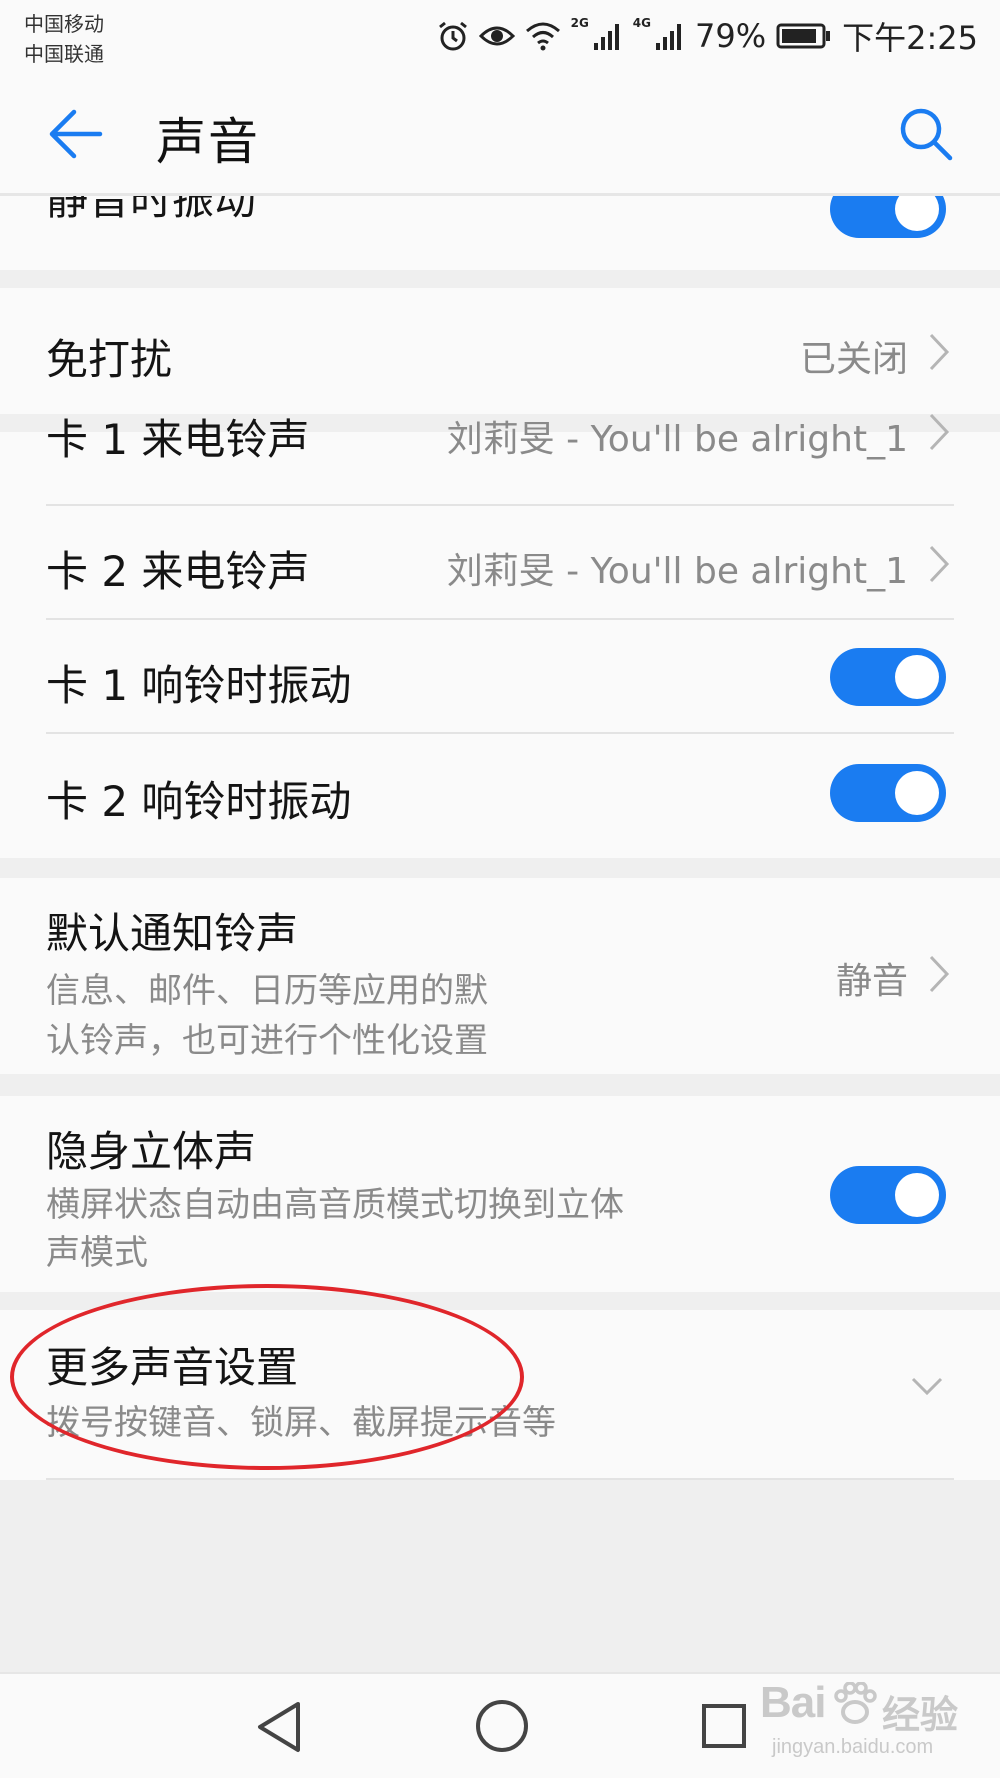  Describe the element at coordinates (267, 1041) in the screenshot. I see `row-subtitle-line-2: 认铃声，也可进行个性化设置` at that location.